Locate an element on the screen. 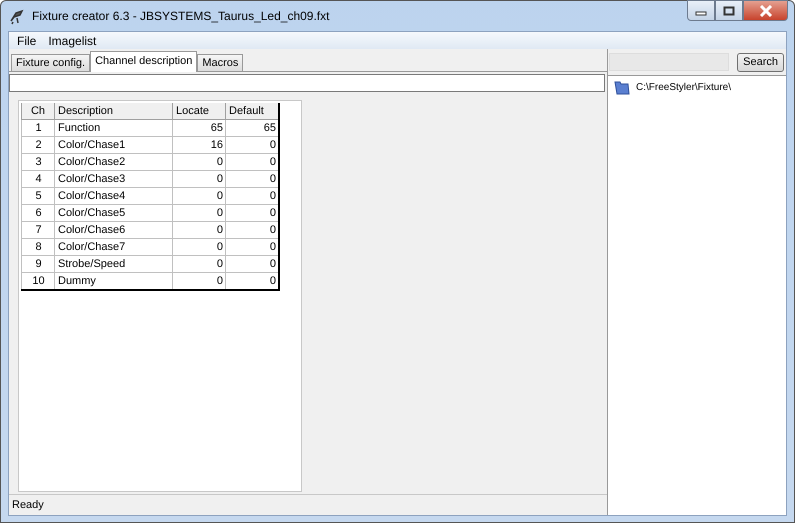 The width and height of the screenshot is (795, 523). menu-item: File is located at coordinates (26, 41).